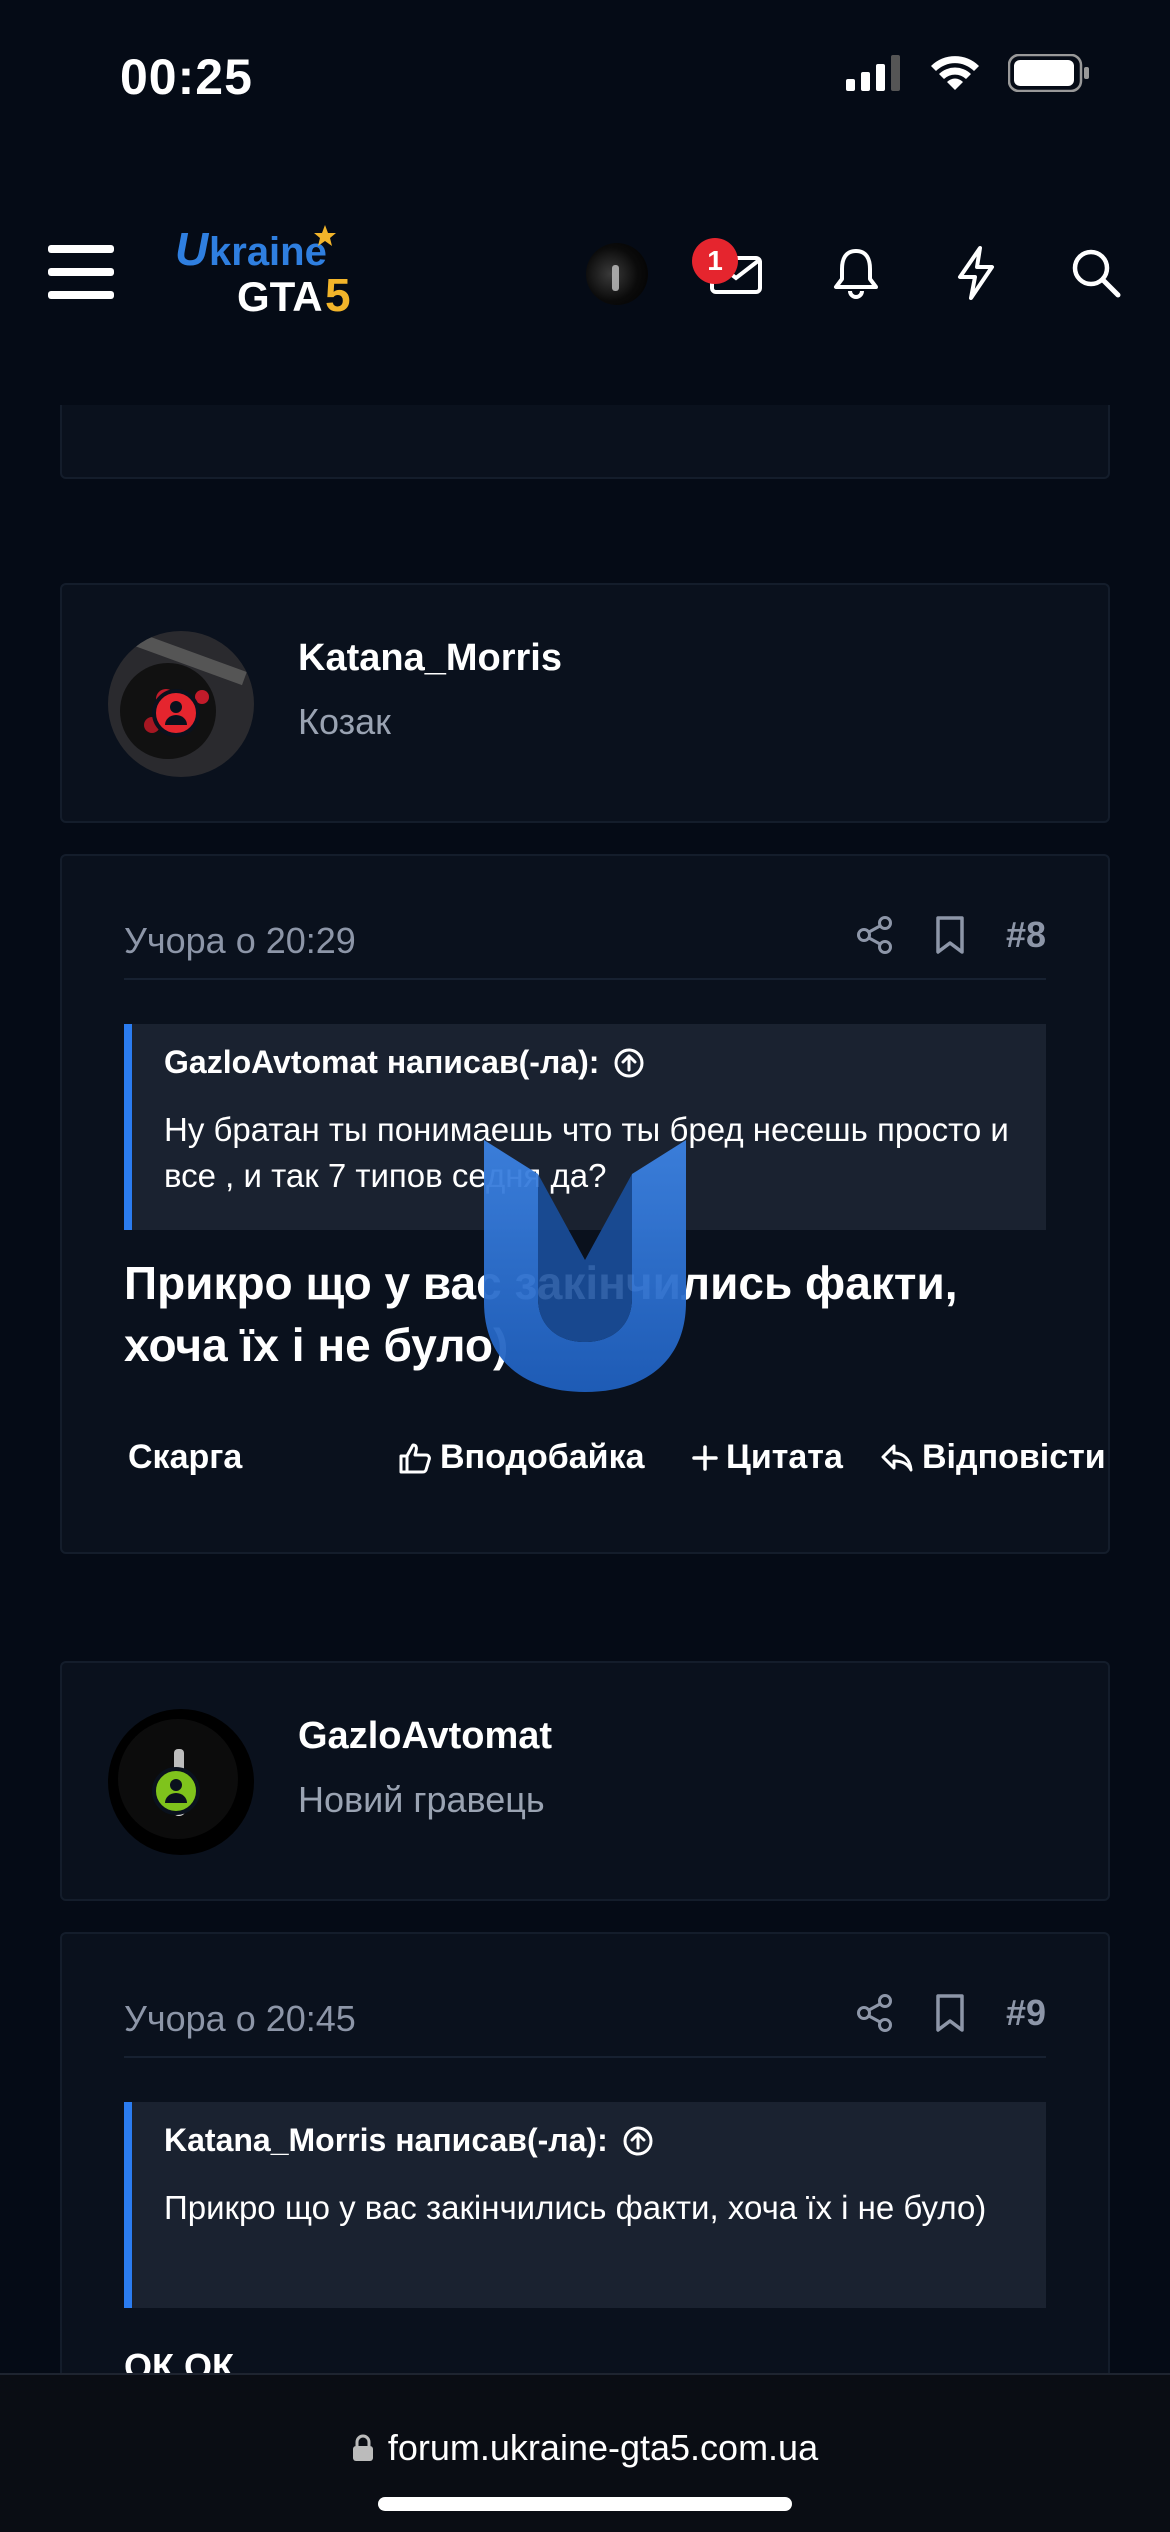 This screenshot has height=2532, width=1170. I want to click on post-date: Учора о 20:29, so click(240, 941).